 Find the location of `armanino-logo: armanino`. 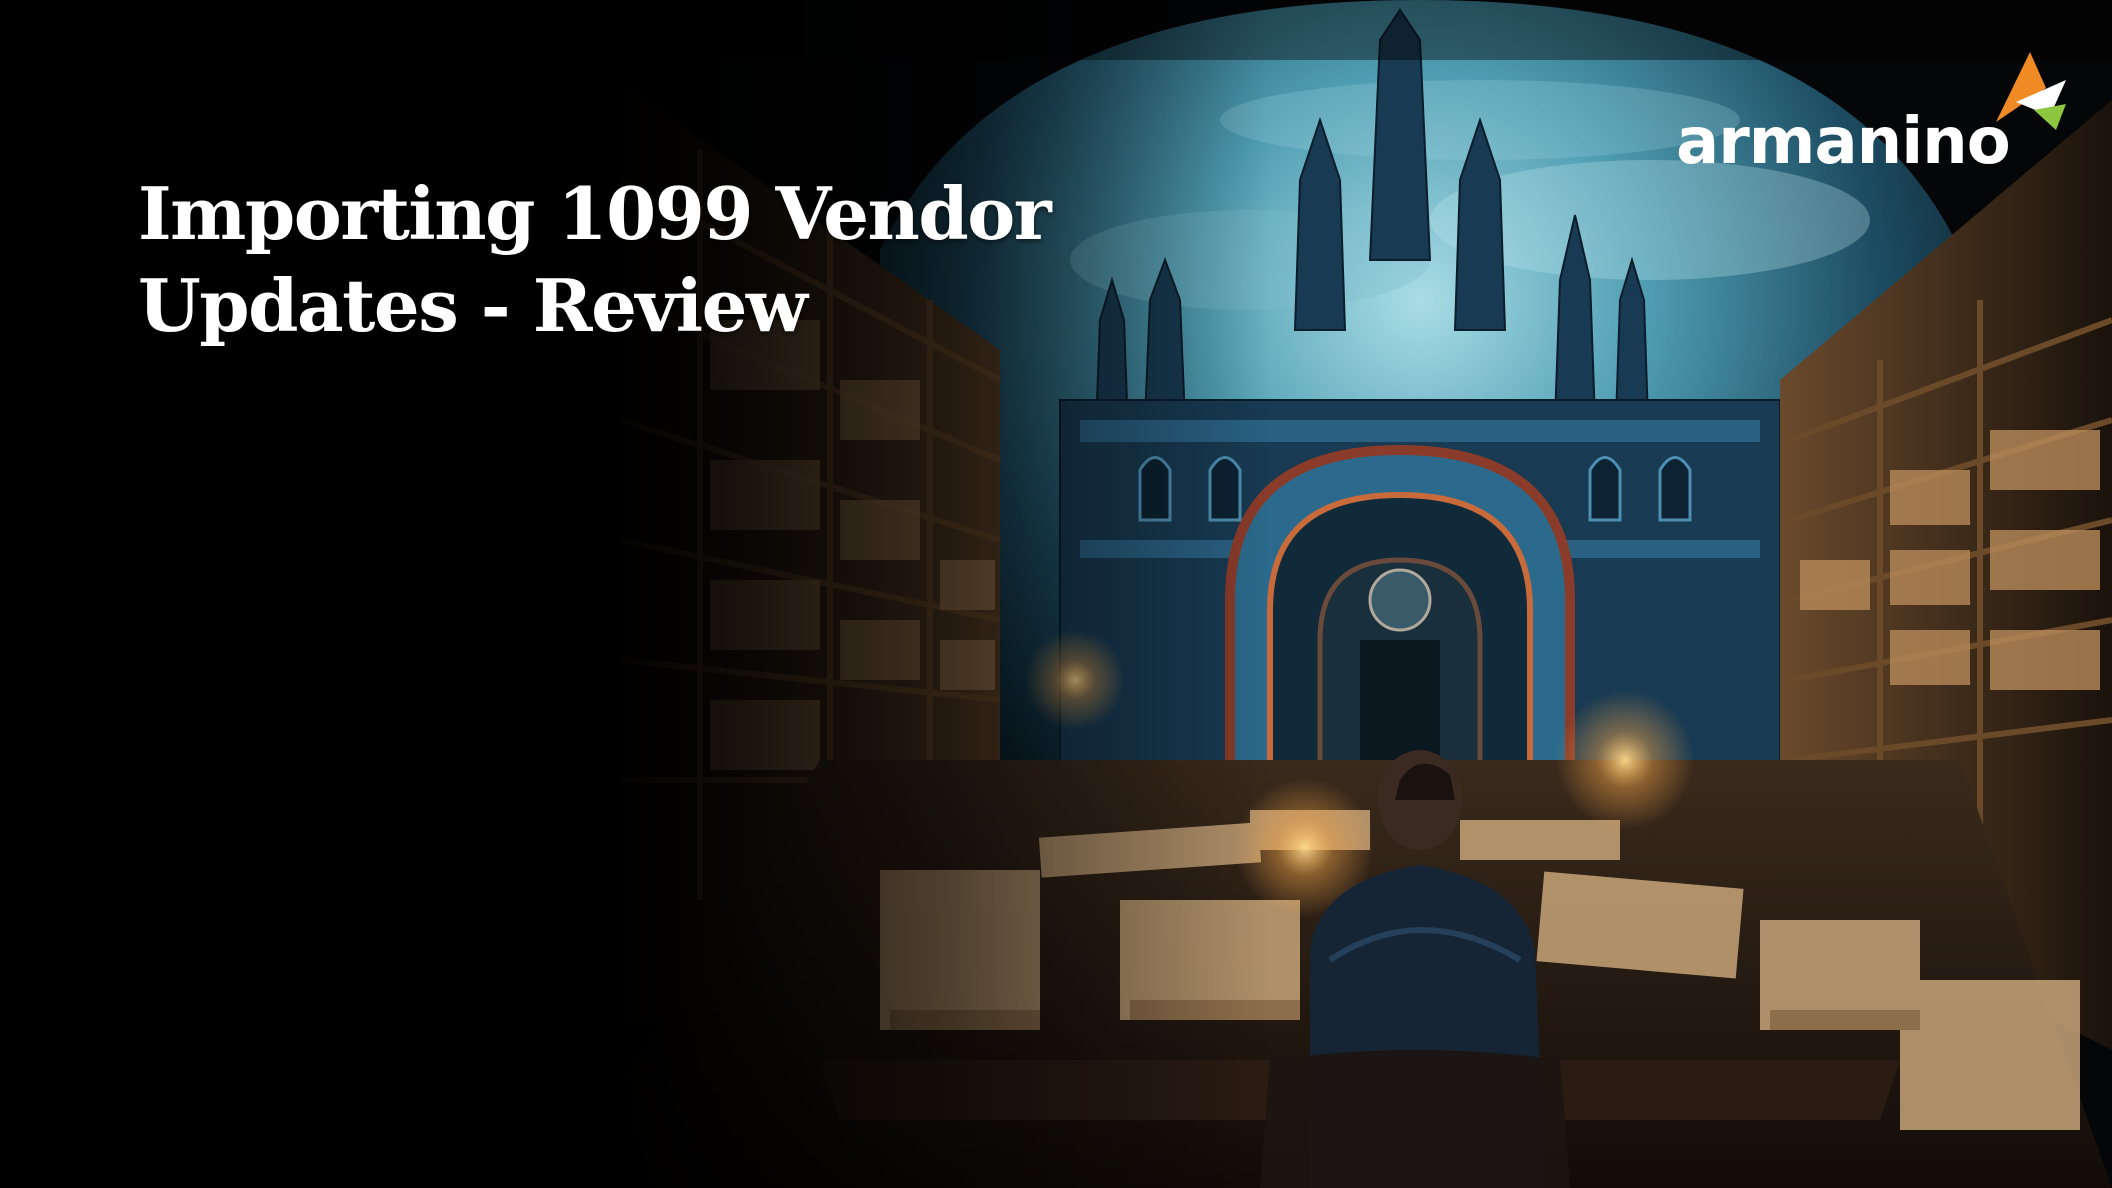

armanino-logo: armanino is located at coordinates (1876, 115).